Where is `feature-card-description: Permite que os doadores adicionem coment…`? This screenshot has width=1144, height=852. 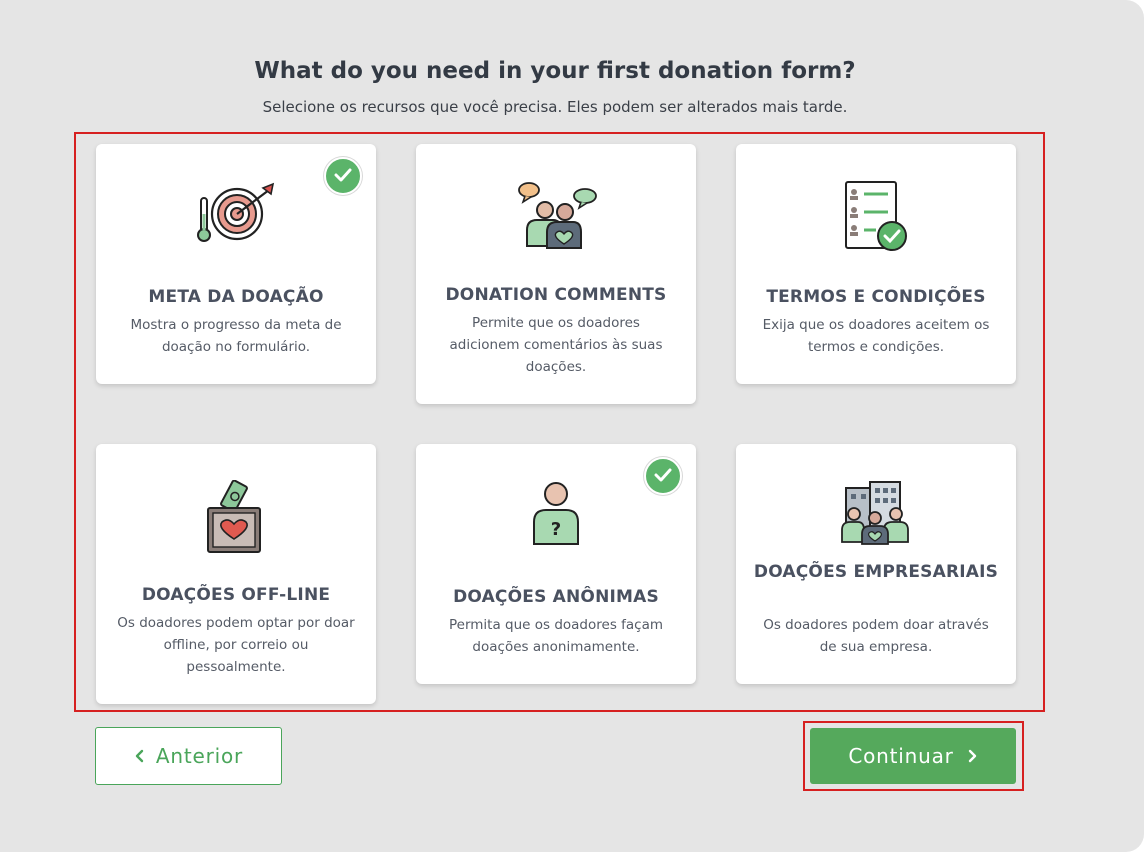 feature-card-description: Permite que os doadores adicionem coment… is located at coordinates (556, 345).